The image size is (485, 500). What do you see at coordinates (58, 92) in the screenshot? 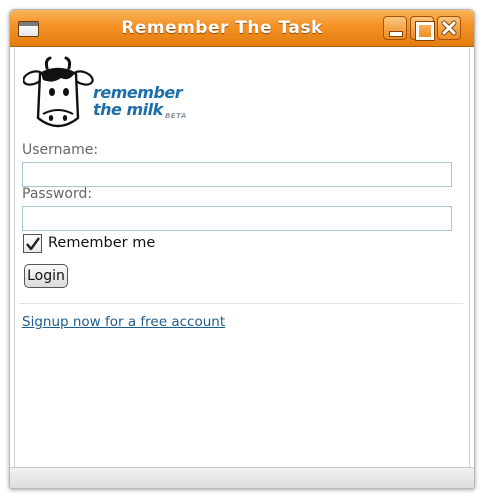
I see `cow-icon` at bounding box center [58, 92].